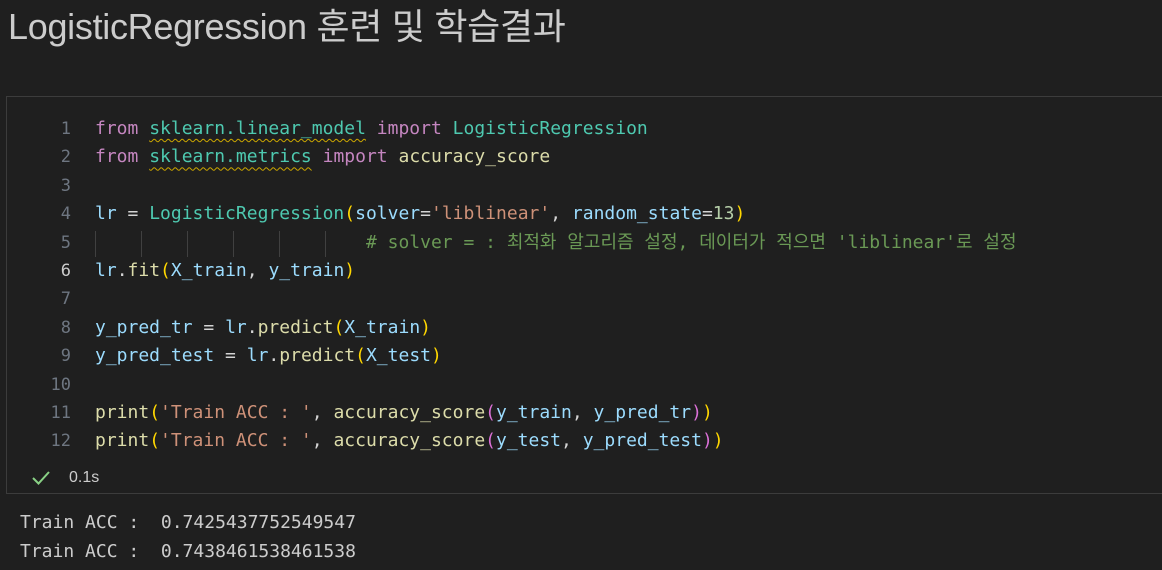  Describe the element at coordinates (65, 356) in the screenshot. I see `line-number: 9` at that location.